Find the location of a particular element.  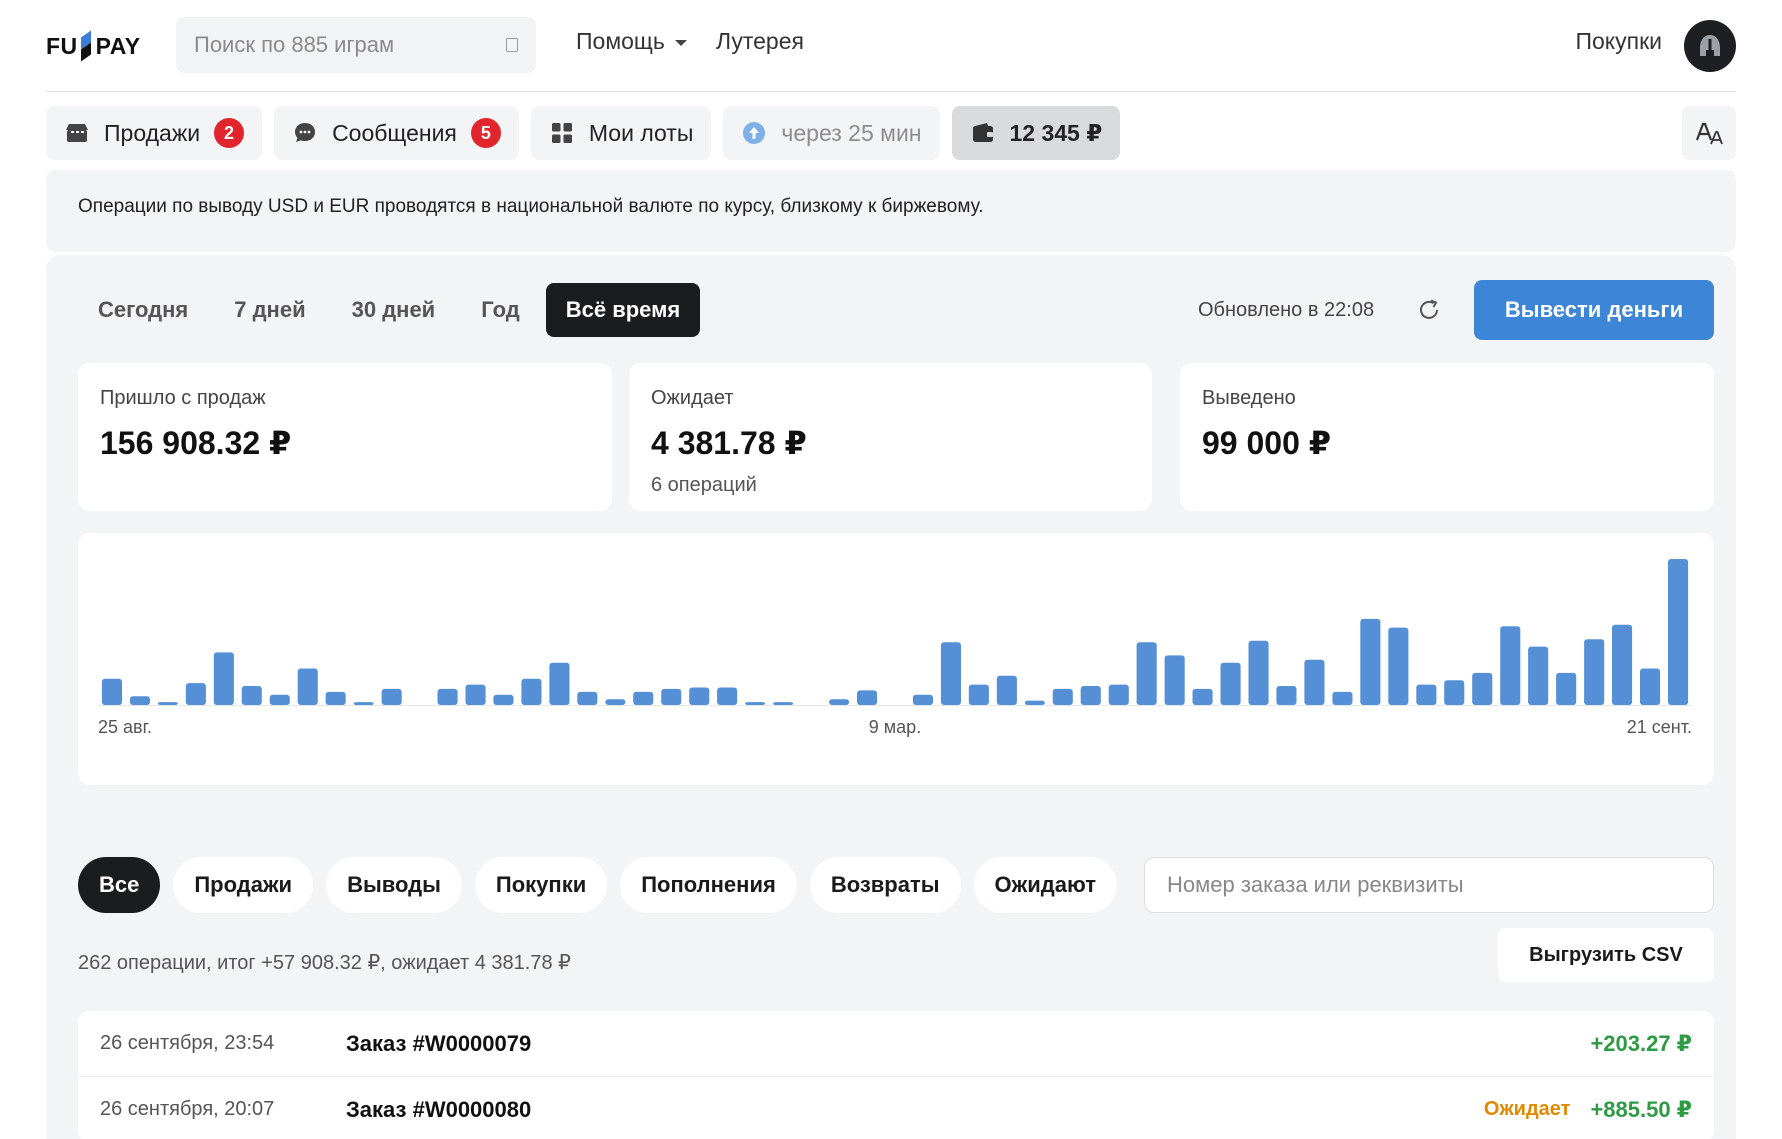

period-year: Год is located at coordinates (500, 310).